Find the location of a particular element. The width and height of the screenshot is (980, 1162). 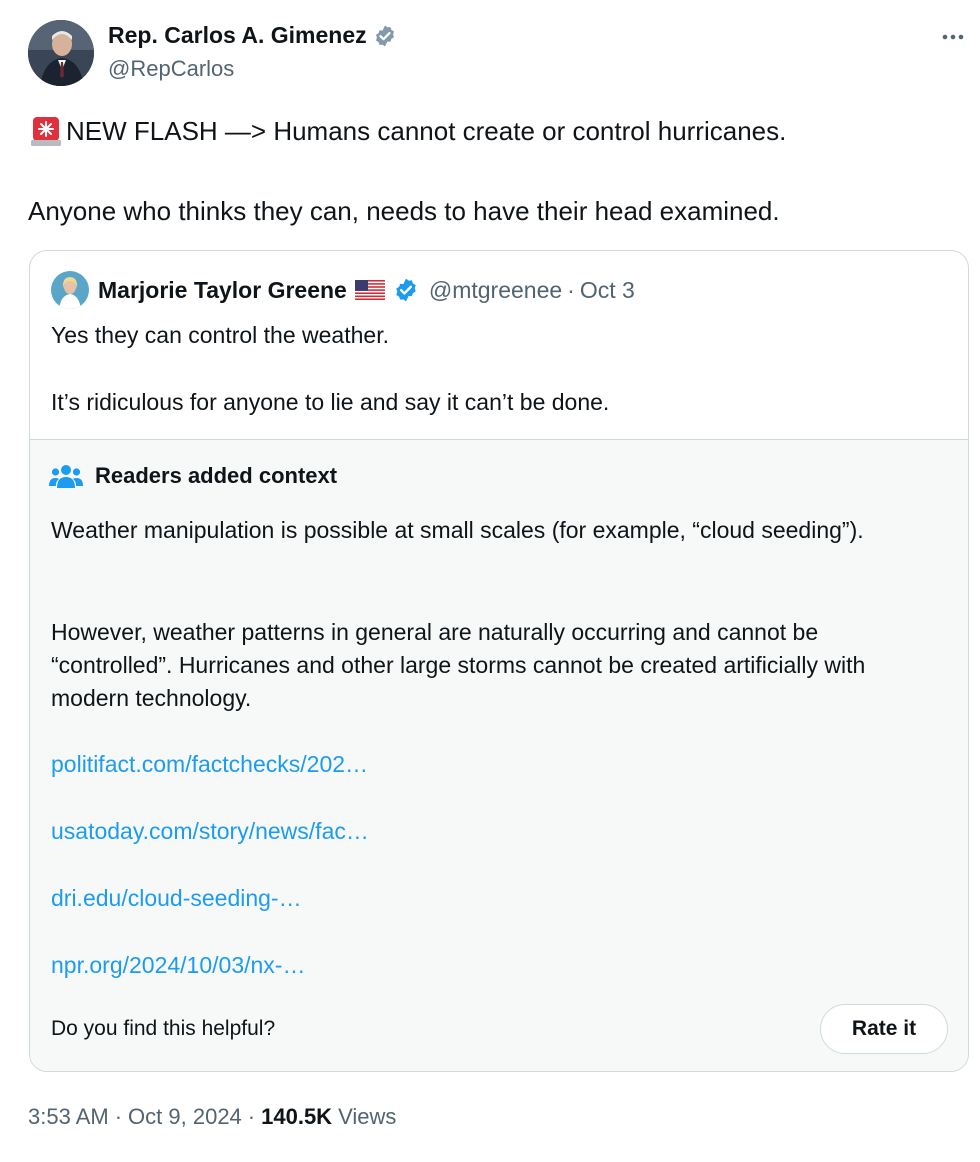

author-avatar is located at coordinates (61, 53).